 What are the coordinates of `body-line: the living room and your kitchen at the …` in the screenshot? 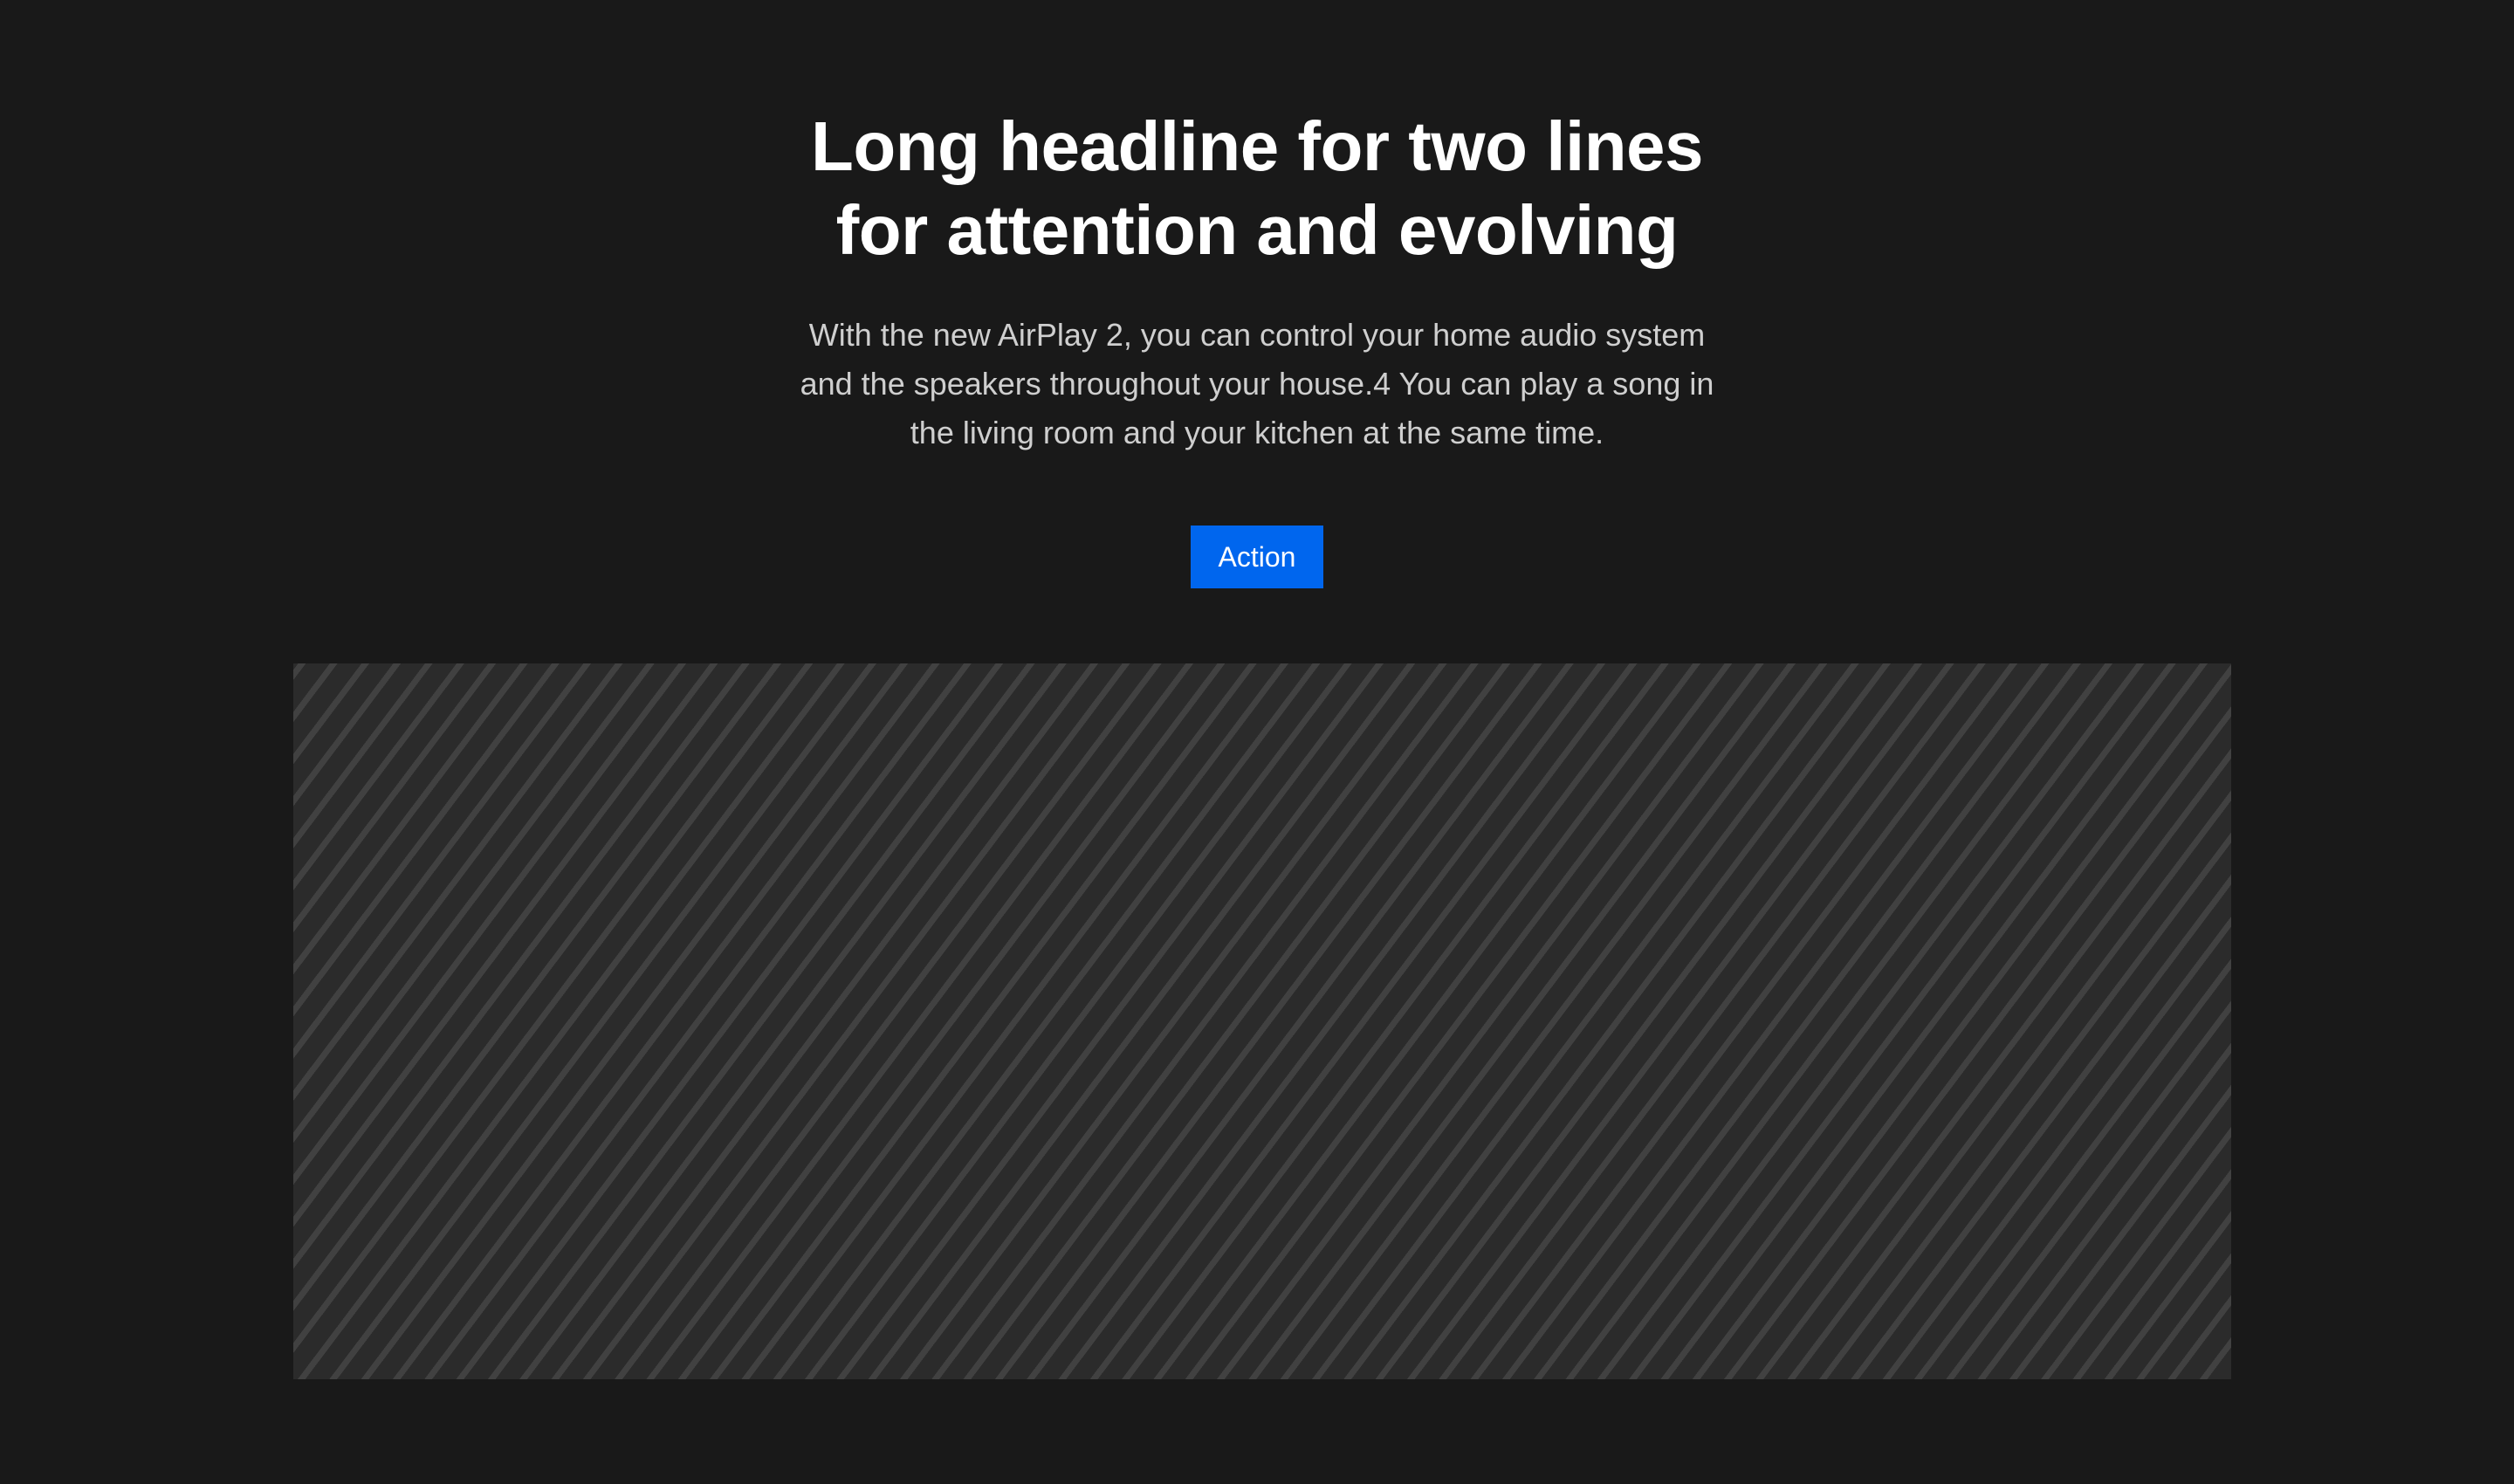 It's located at (1257, 433).